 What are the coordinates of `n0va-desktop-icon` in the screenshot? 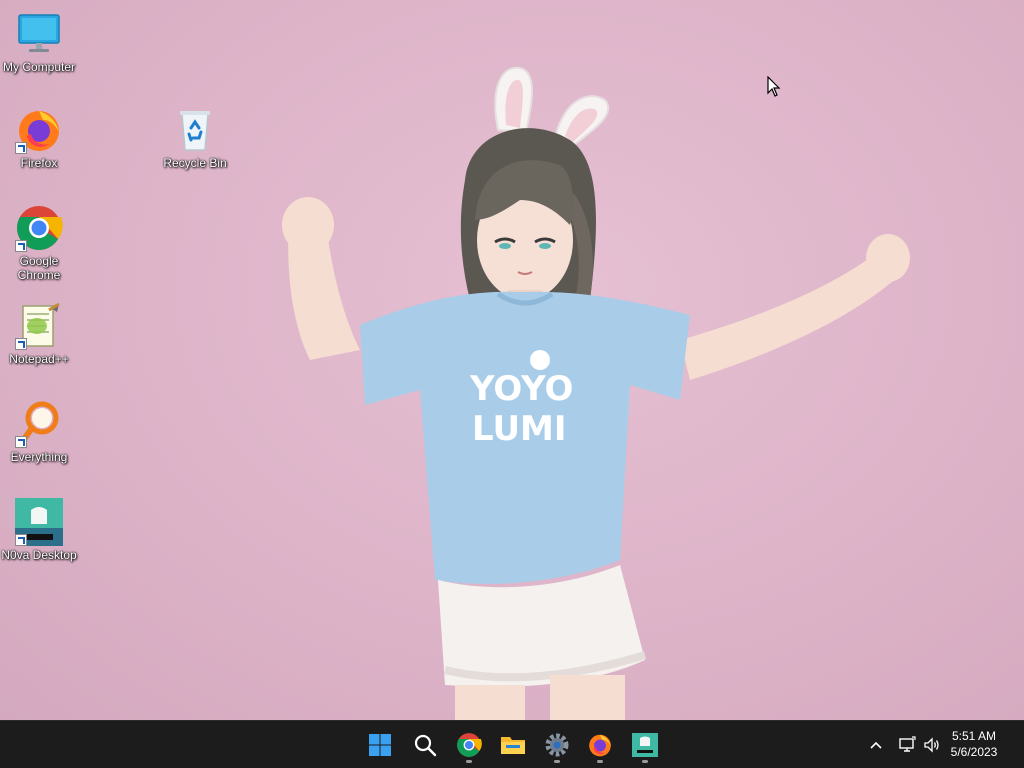 It's located at (645, 745).